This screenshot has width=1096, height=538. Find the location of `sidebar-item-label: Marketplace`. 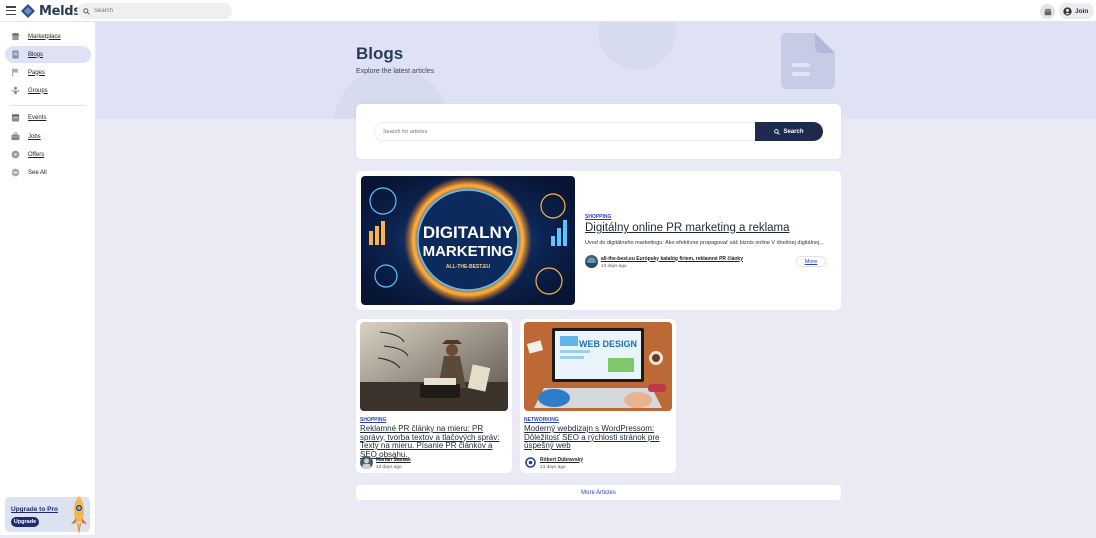

sidebar-item-label: Marketplace is located at coordinates (44, 36).